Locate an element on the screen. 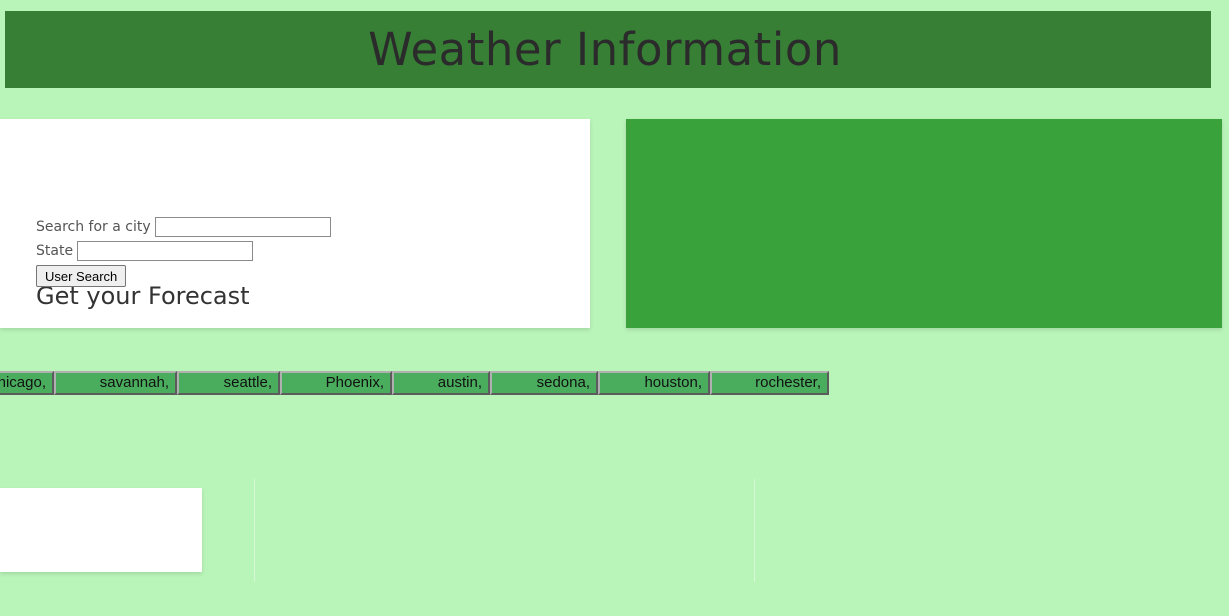 The width and height of the screenshot is (1229, 616). city-search-row: Search for a city is located at coordinates (183, 227).